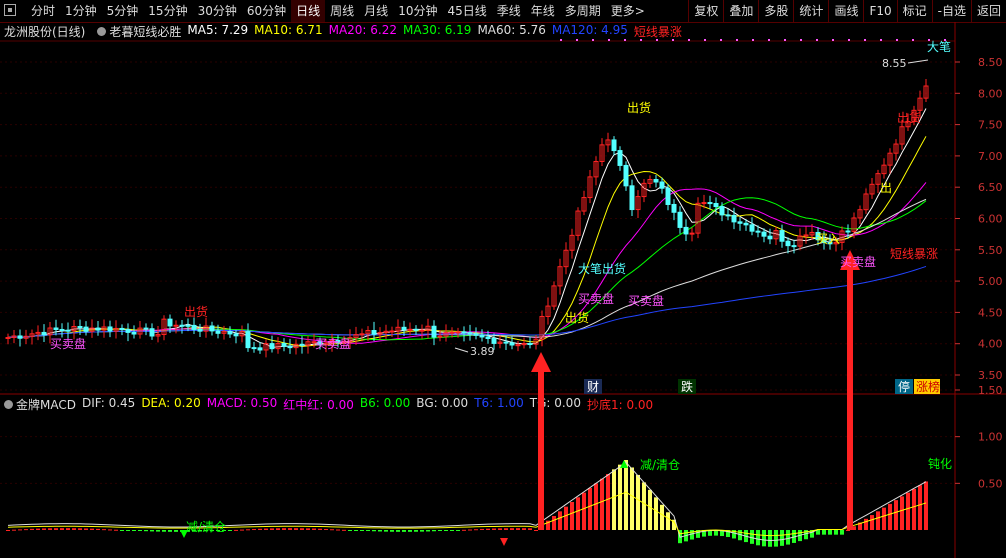 The height and width of the screenshot is (558, 1006). Describe the element at coordinates (504, 542) in the screenshot. I see `macd-red-marker` at that location.